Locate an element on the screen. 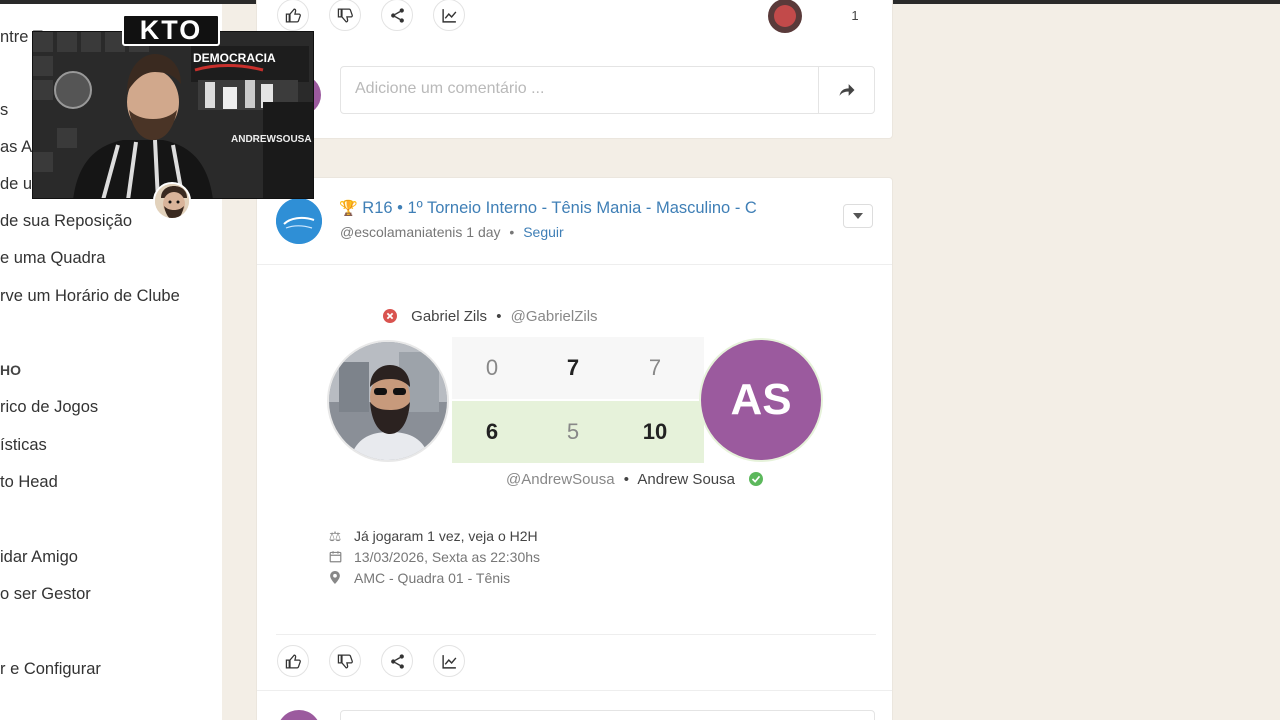  player1-set2: 7 is located at coordinates (573, 367).